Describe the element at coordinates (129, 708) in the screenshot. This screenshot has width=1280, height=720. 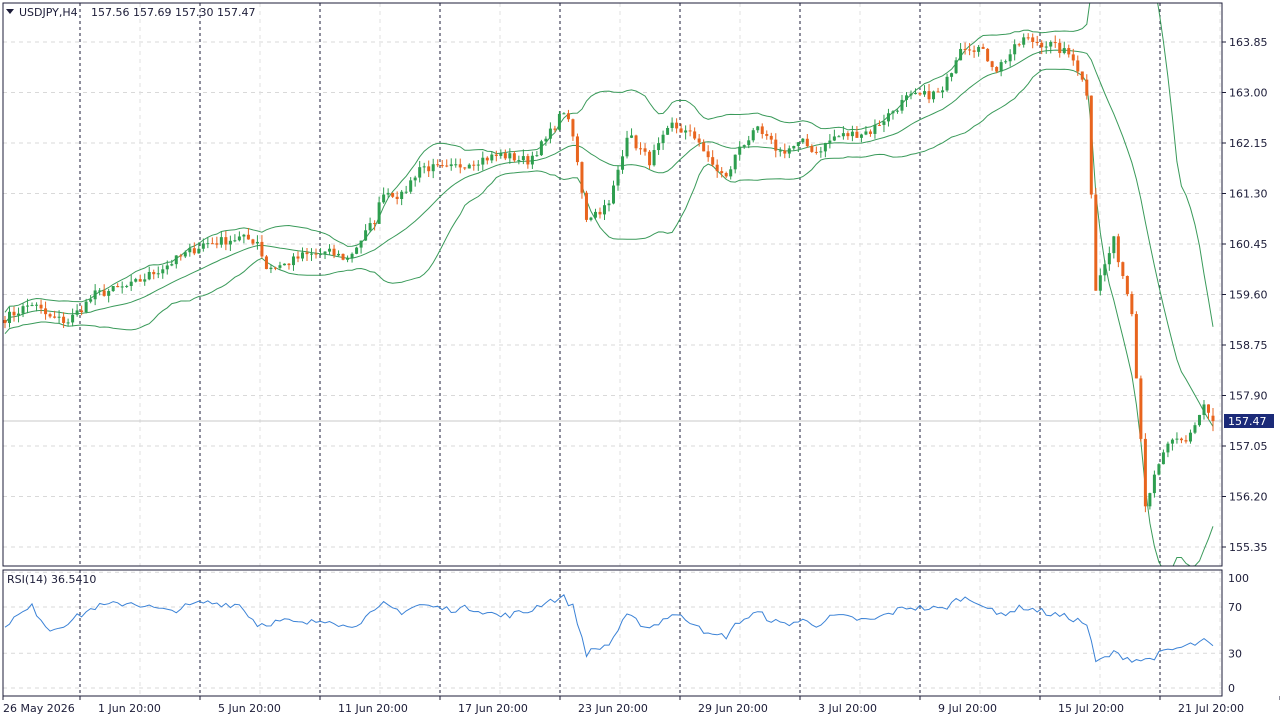
I see `time-tick-label: 1 Jun 20:00` at that location.